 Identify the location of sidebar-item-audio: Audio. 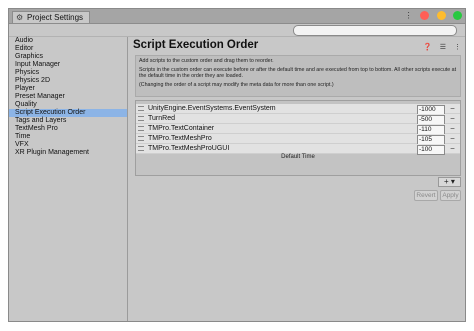
(68, 41).